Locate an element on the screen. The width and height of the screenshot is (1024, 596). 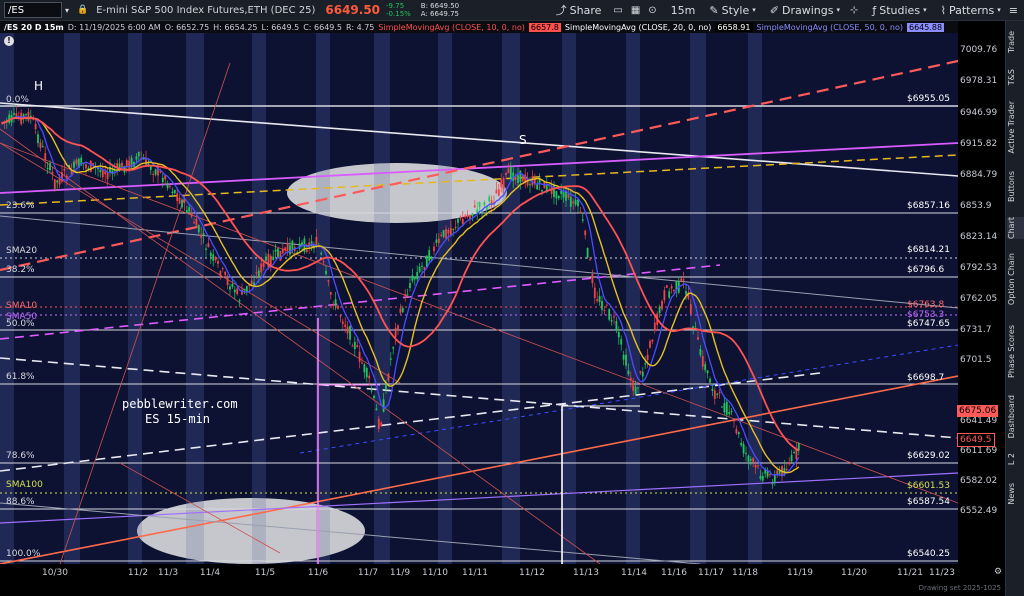
layout-icon: ▦ is located at coordinates (635, 10).